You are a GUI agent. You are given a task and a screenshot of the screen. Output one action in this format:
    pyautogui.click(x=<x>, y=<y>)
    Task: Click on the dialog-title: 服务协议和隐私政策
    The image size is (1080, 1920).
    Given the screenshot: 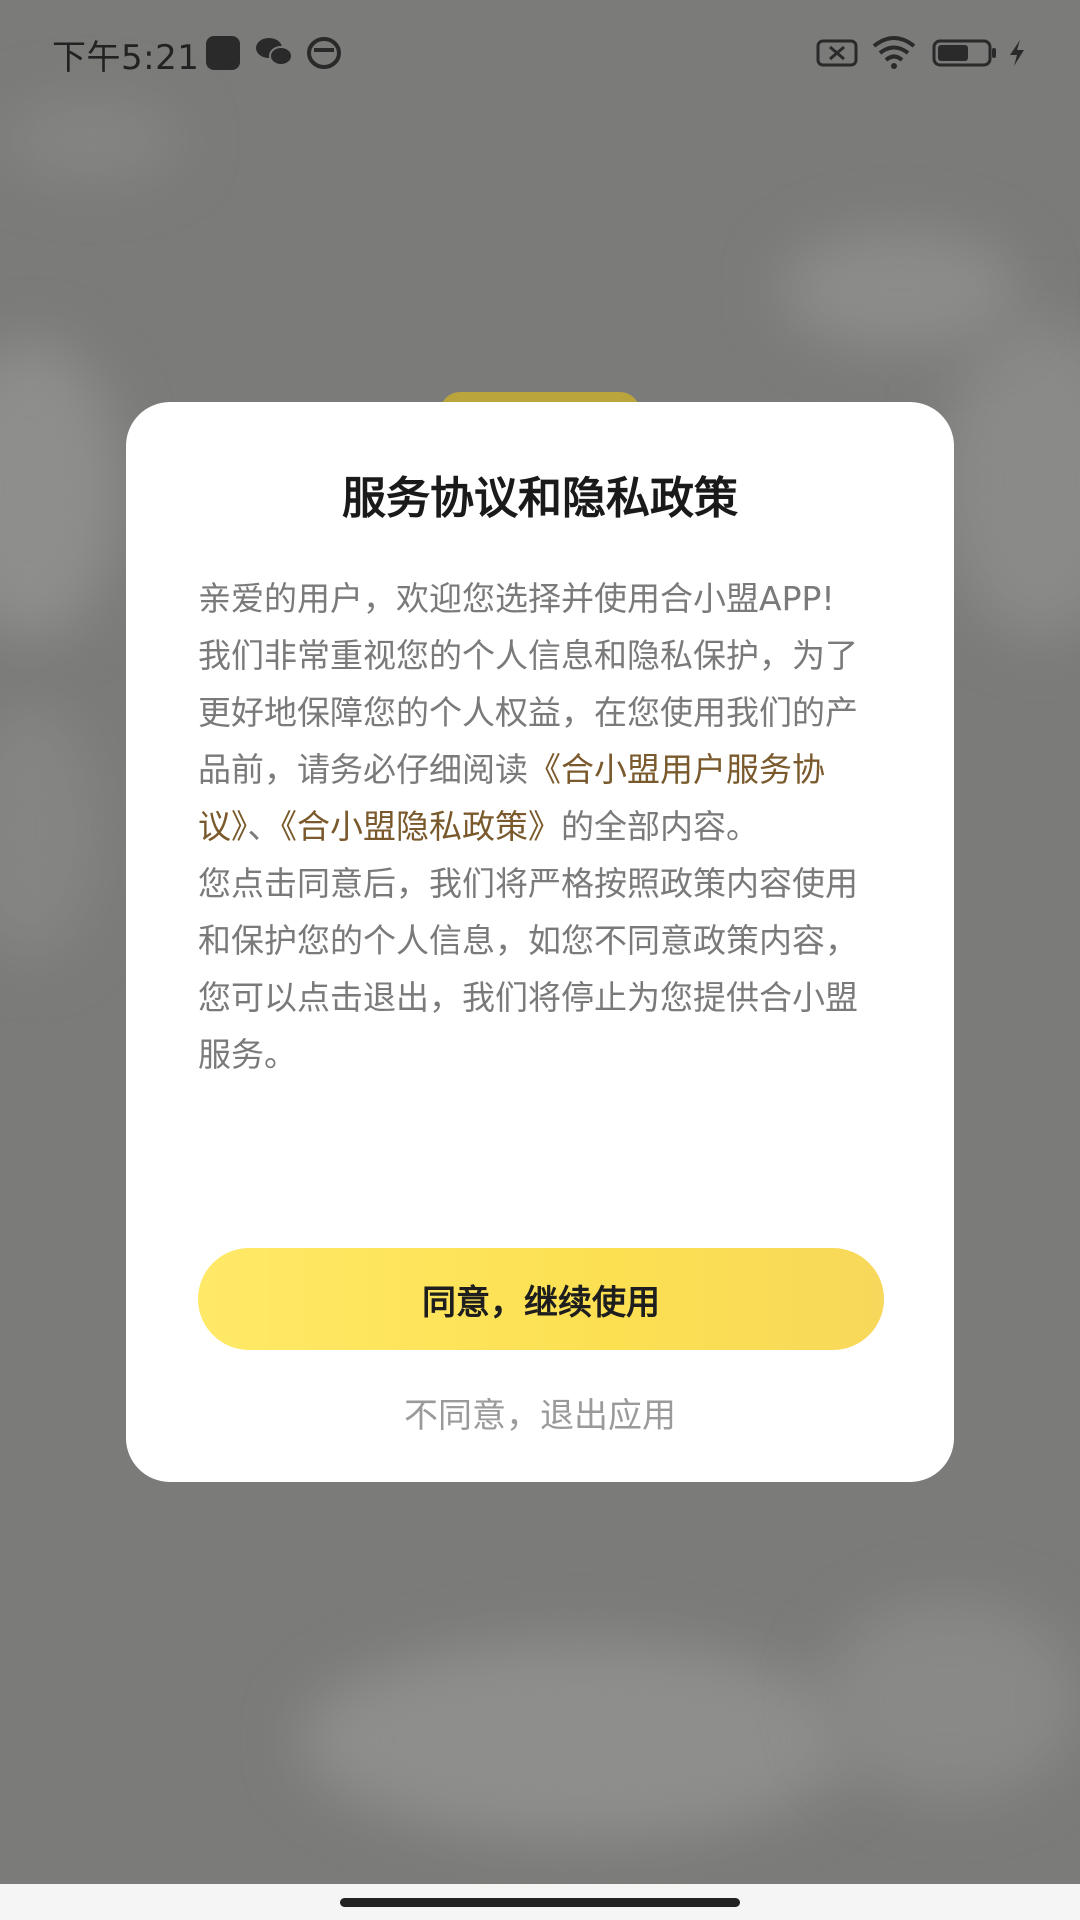 What is the action you would take?
    pyautogui.click(x=540, y=498)
    